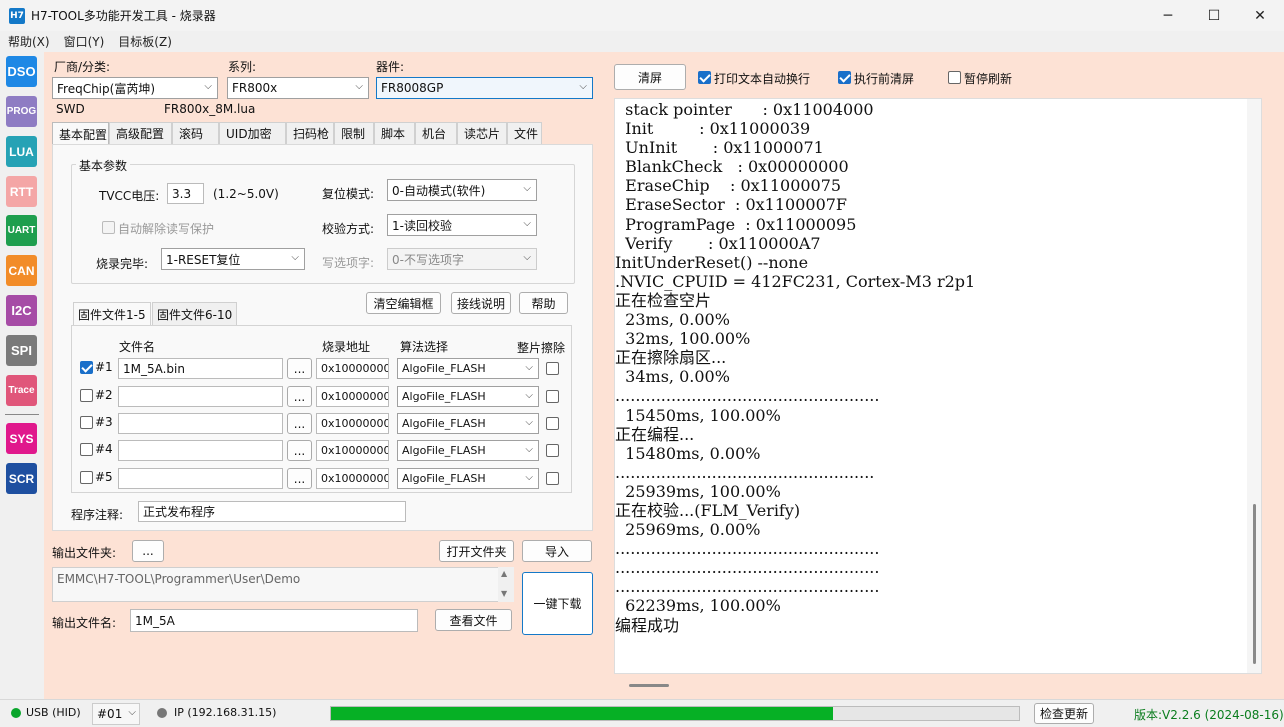  I want to click on open-folder-button: 打开文件夹, so click(476, 551).